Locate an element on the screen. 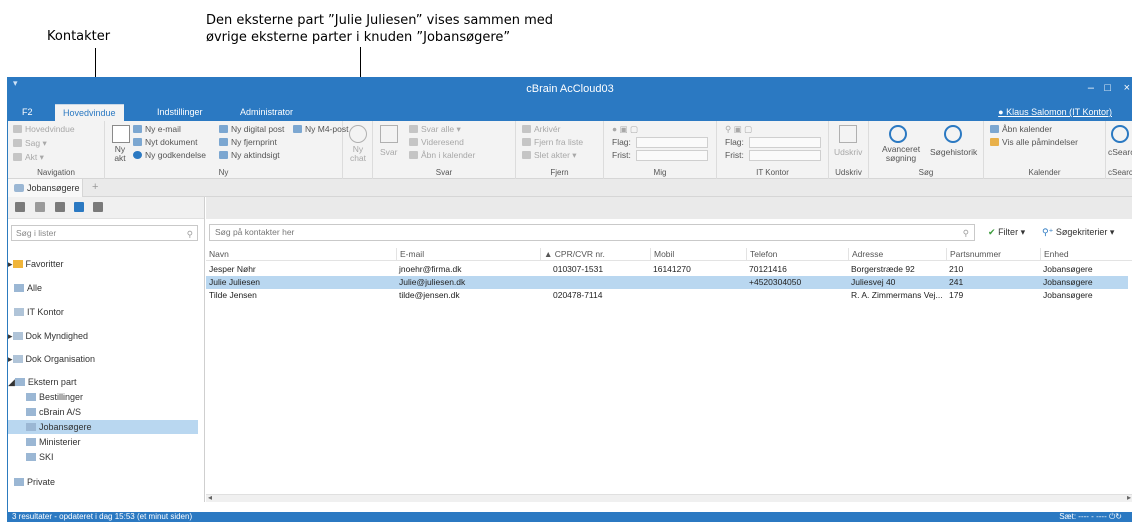  cell-navn: Jesper Nøhr is located at coordinates (232, 269).